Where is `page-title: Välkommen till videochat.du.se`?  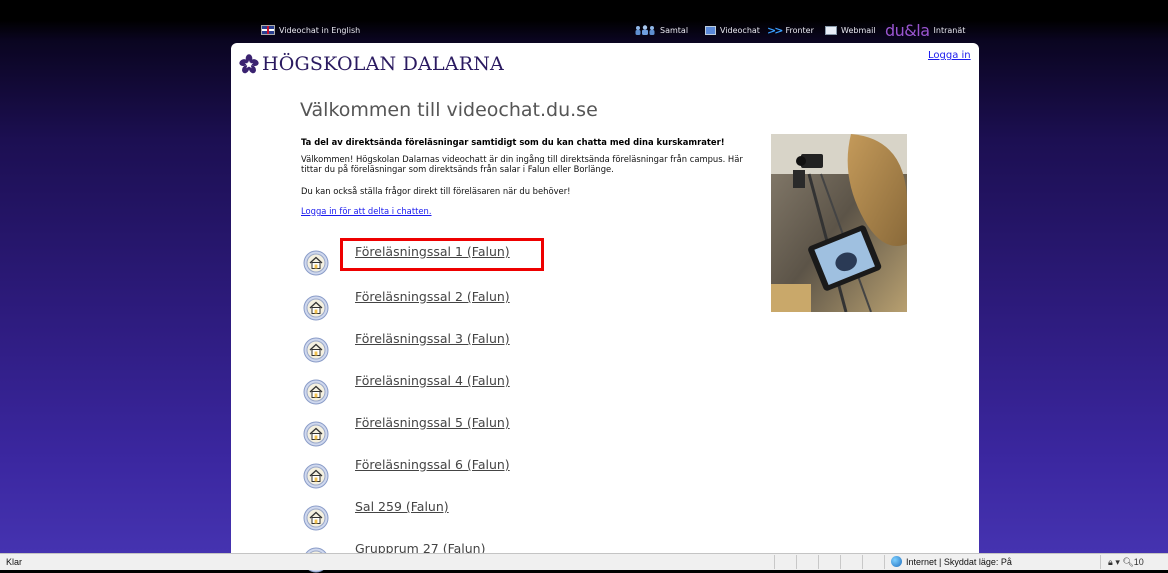 page-title: Välkommen till videochat.du.se is located at coordinates (449, 110).